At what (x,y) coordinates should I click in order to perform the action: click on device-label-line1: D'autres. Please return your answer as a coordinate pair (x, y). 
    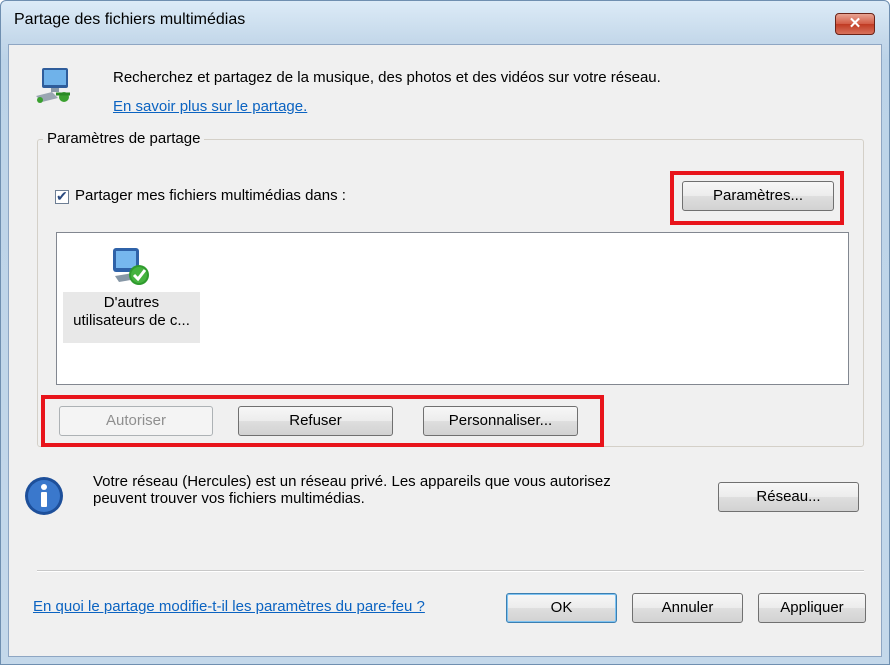
    Looking at the image, I should click on (131, 302).